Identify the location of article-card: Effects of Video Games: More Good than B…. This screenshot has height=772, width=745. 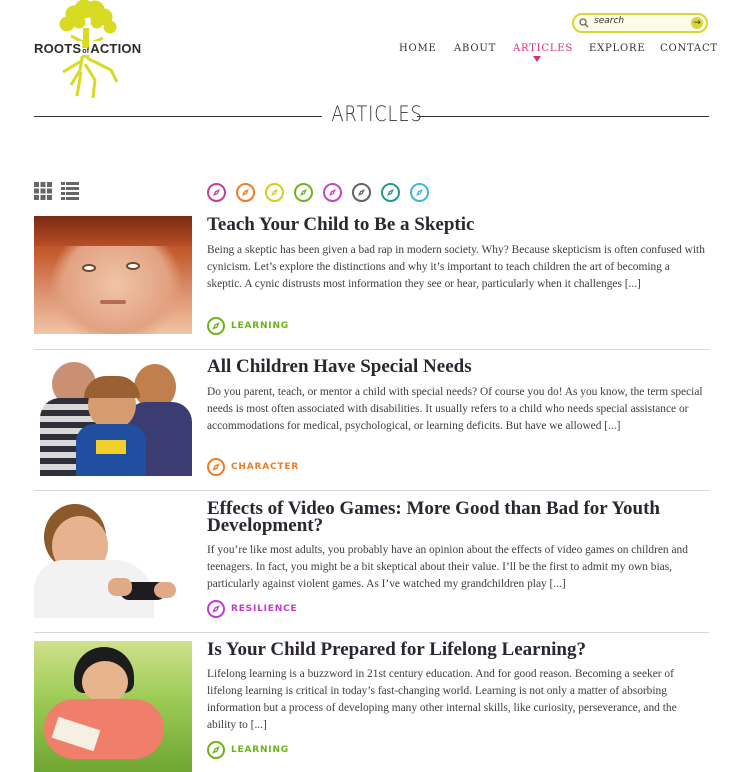
(371, 562).